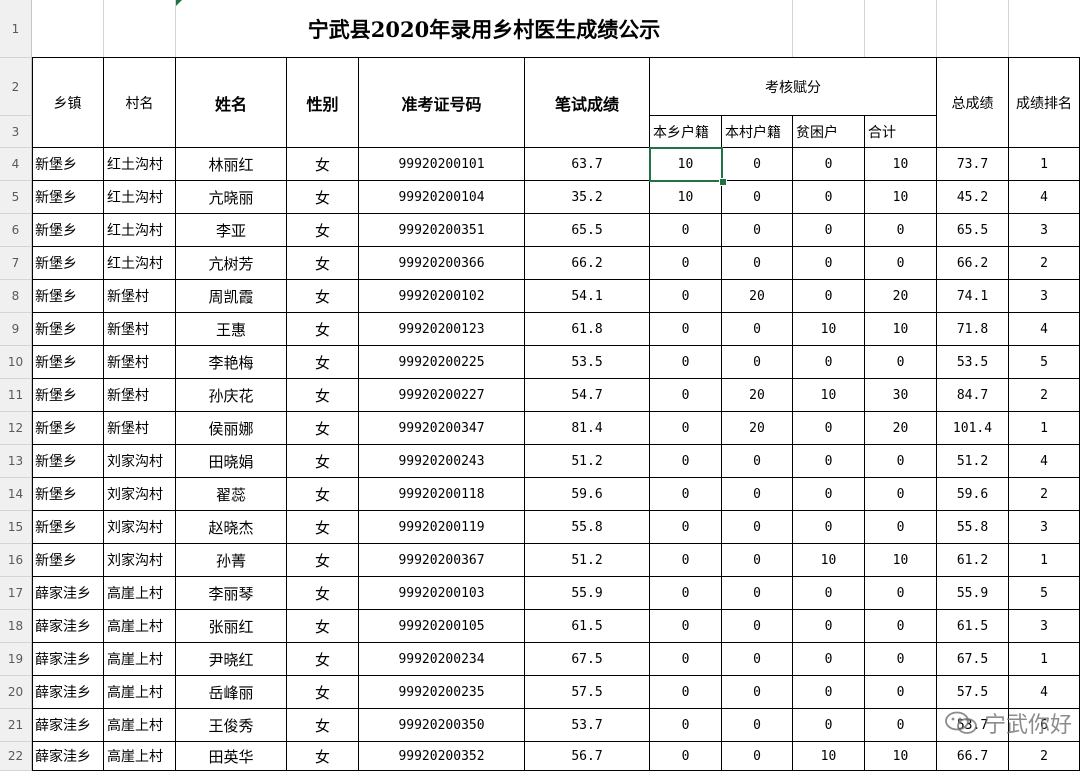  I want to click on row-header: 5, so click(16, 197).